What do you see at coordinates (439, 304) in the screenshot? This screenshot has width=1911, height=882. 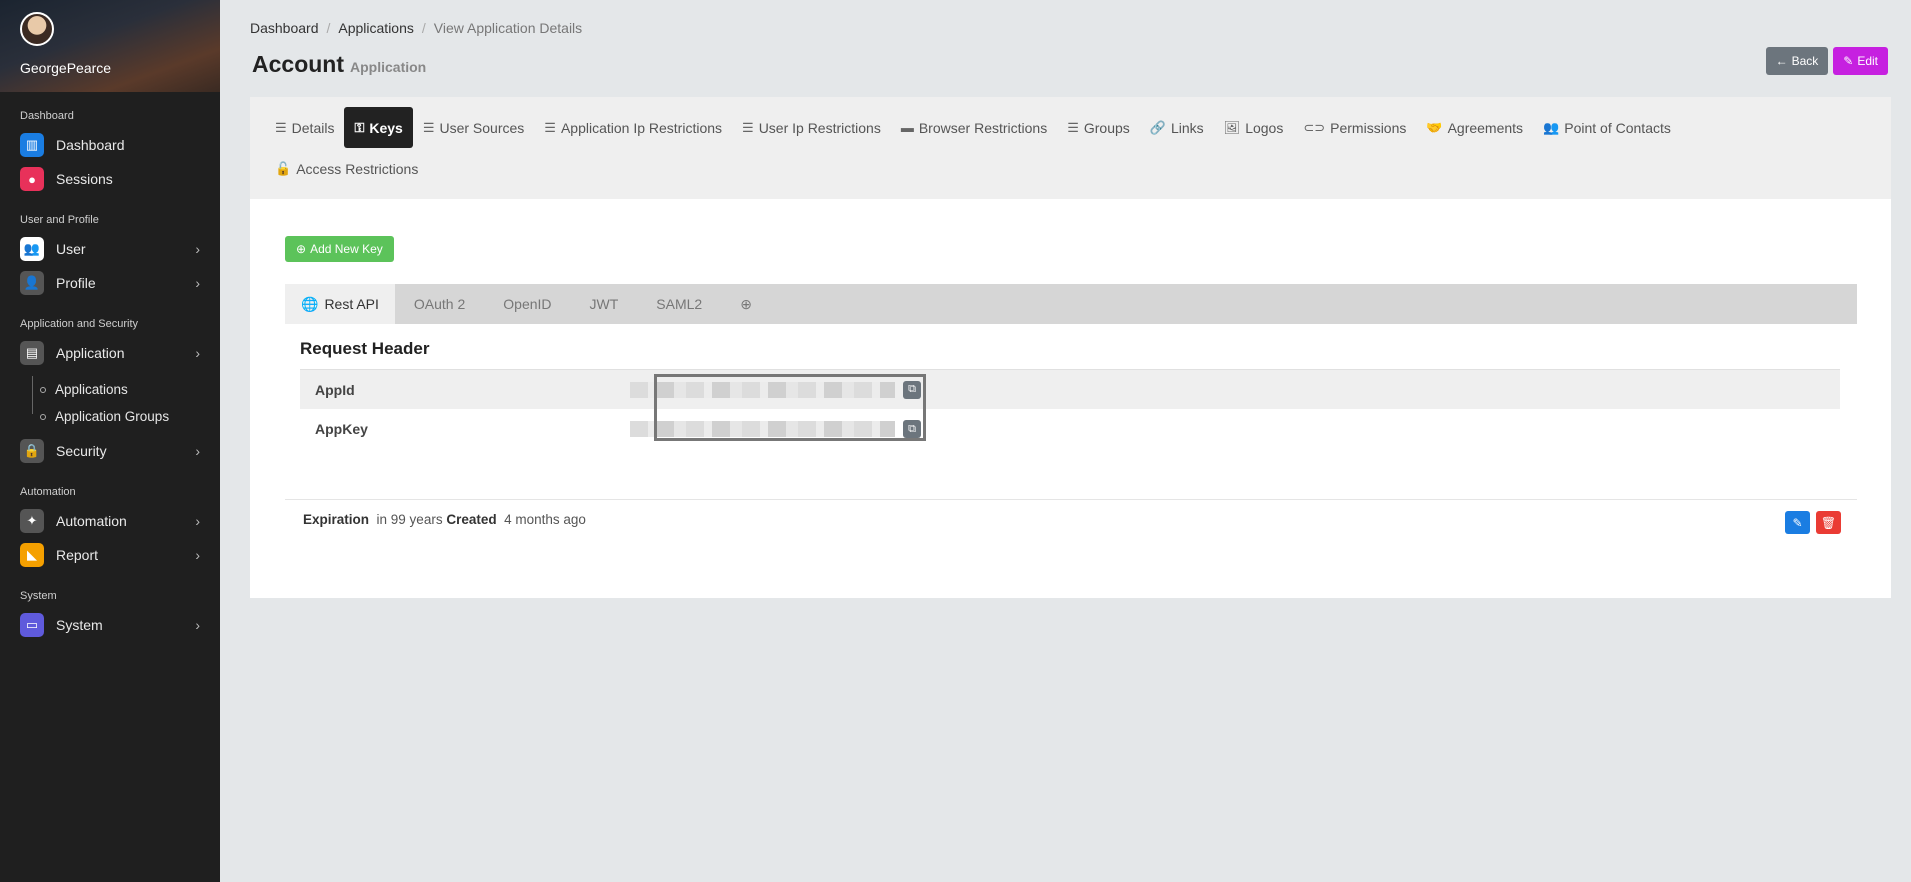 I see `tab-oauth2: OAuth 2` at bounding box center [439, 304].